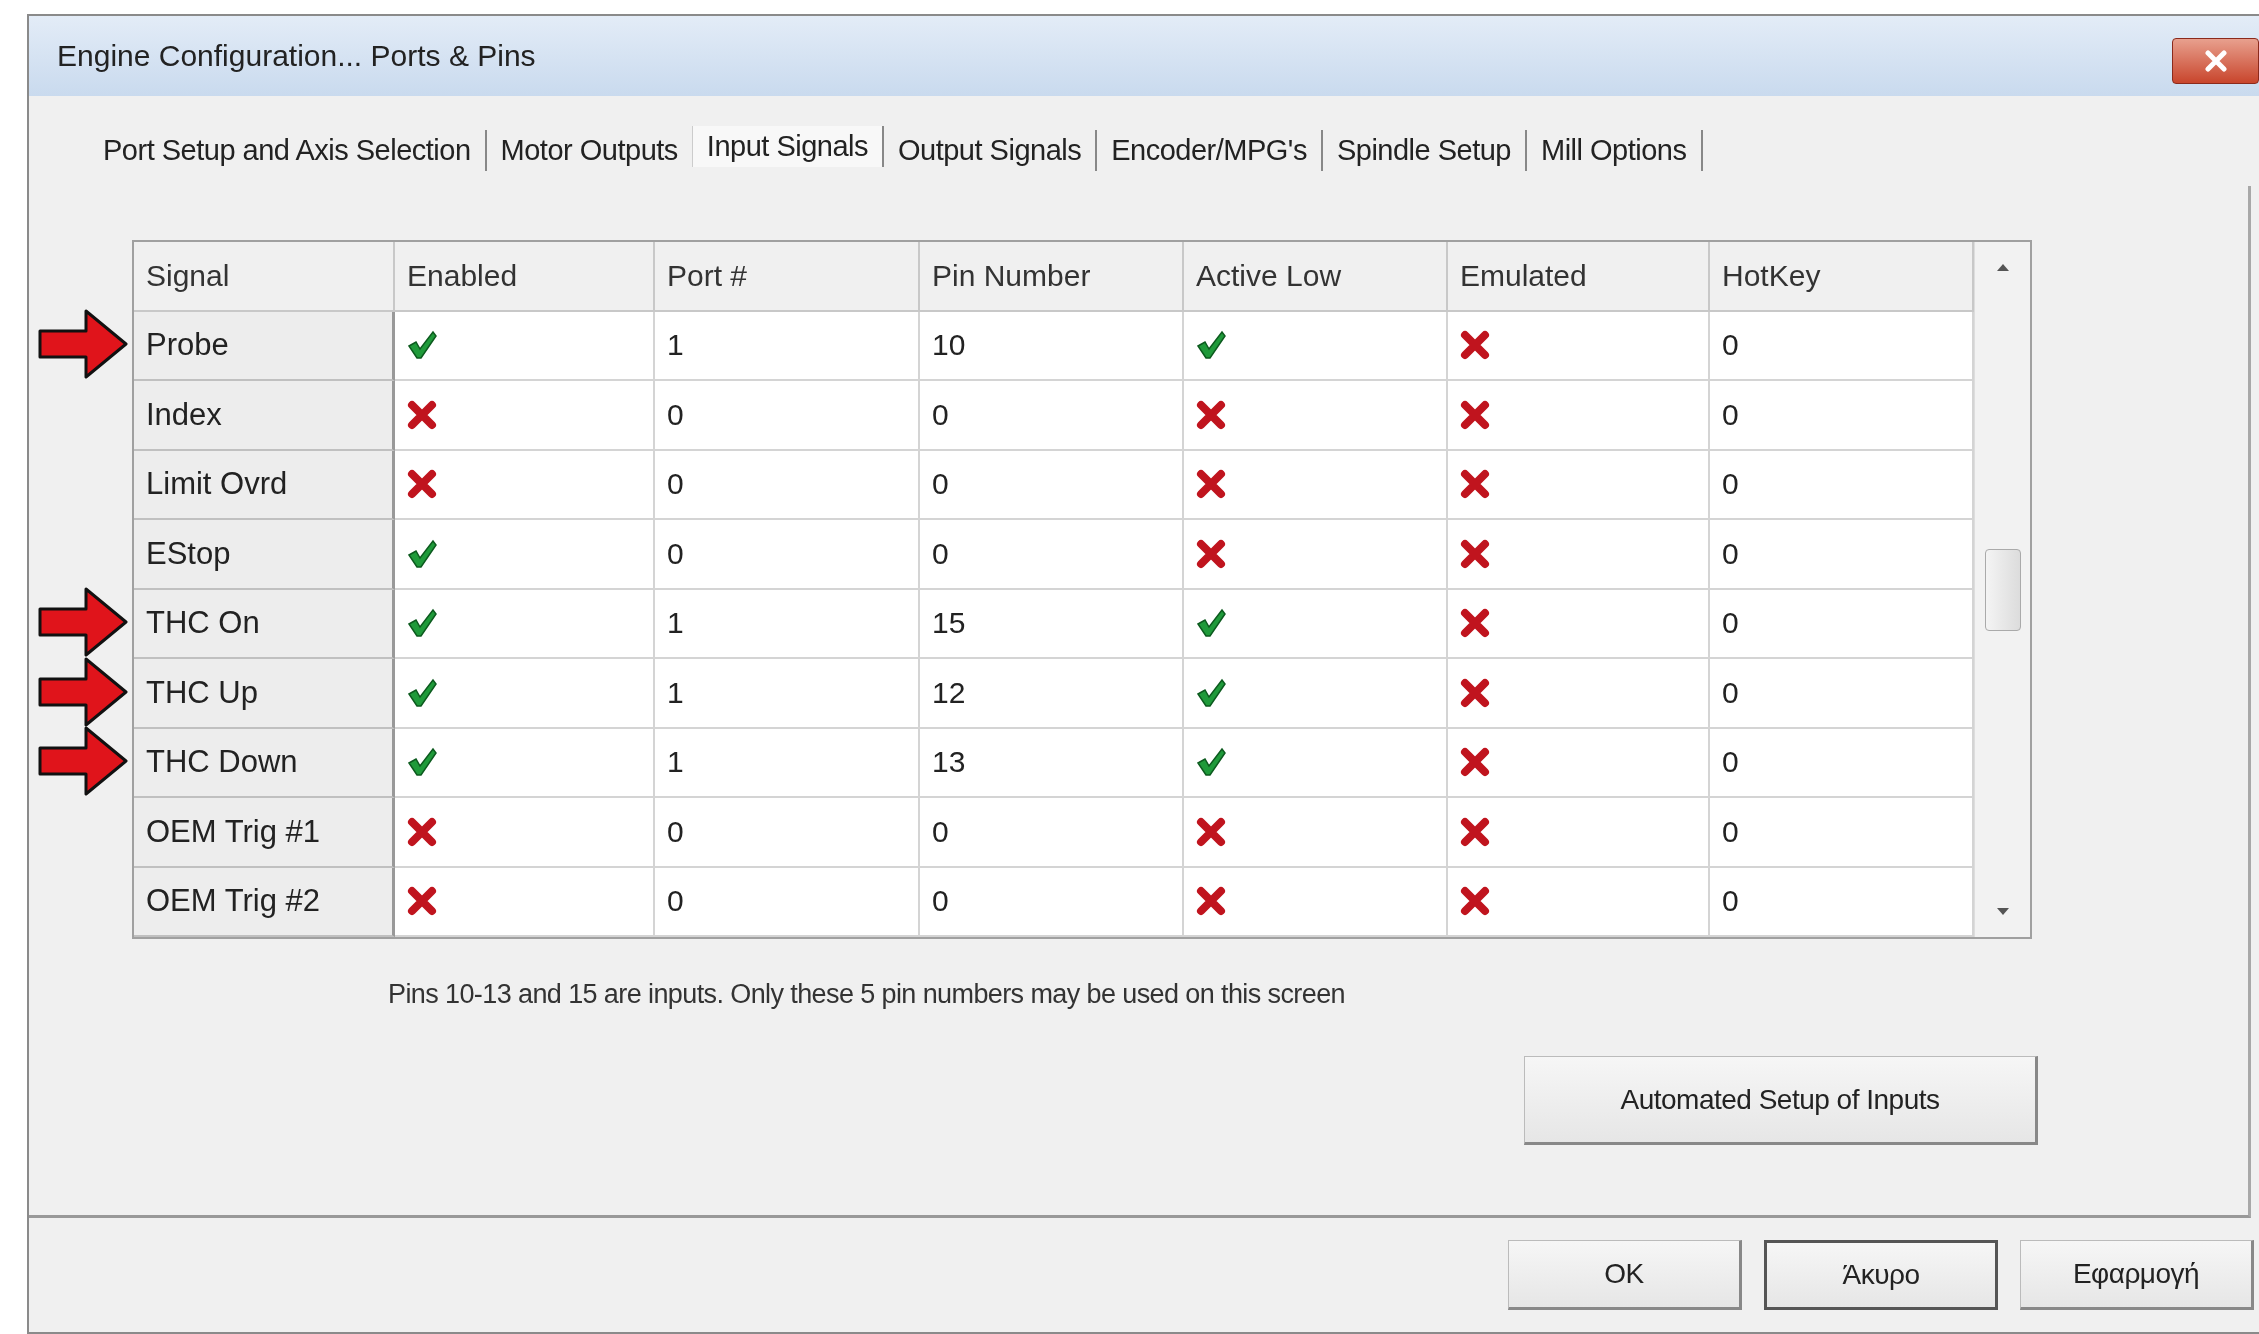 The height and width of the screenshot is (1334, 2259). What do you see at coordinates (264, 763) in the screenshot?
I see `signal-cell: THC Down` at bounding box center [264, 763].